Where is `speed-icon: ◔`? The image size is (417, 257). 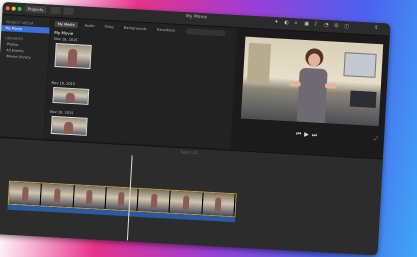
speed-icon: ◔ is located at coordinates (326, 25).